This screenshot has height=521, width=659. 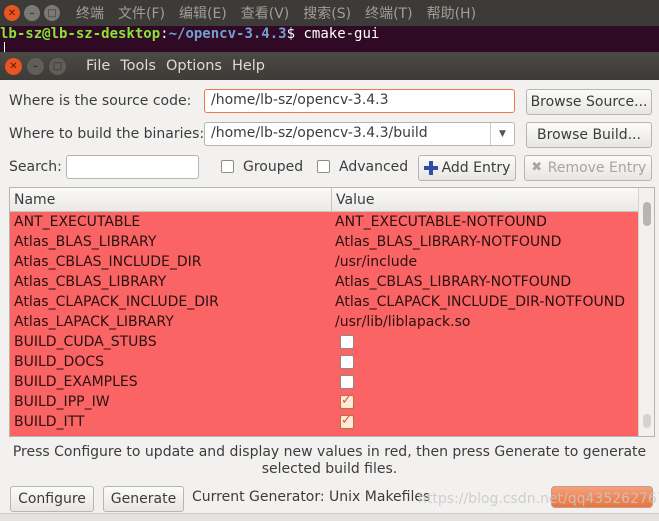 What do you see at coordinates (324, 422) in the screenshot?
I see `table-row: BUILD_ITT` at bounding box center [324, 422].